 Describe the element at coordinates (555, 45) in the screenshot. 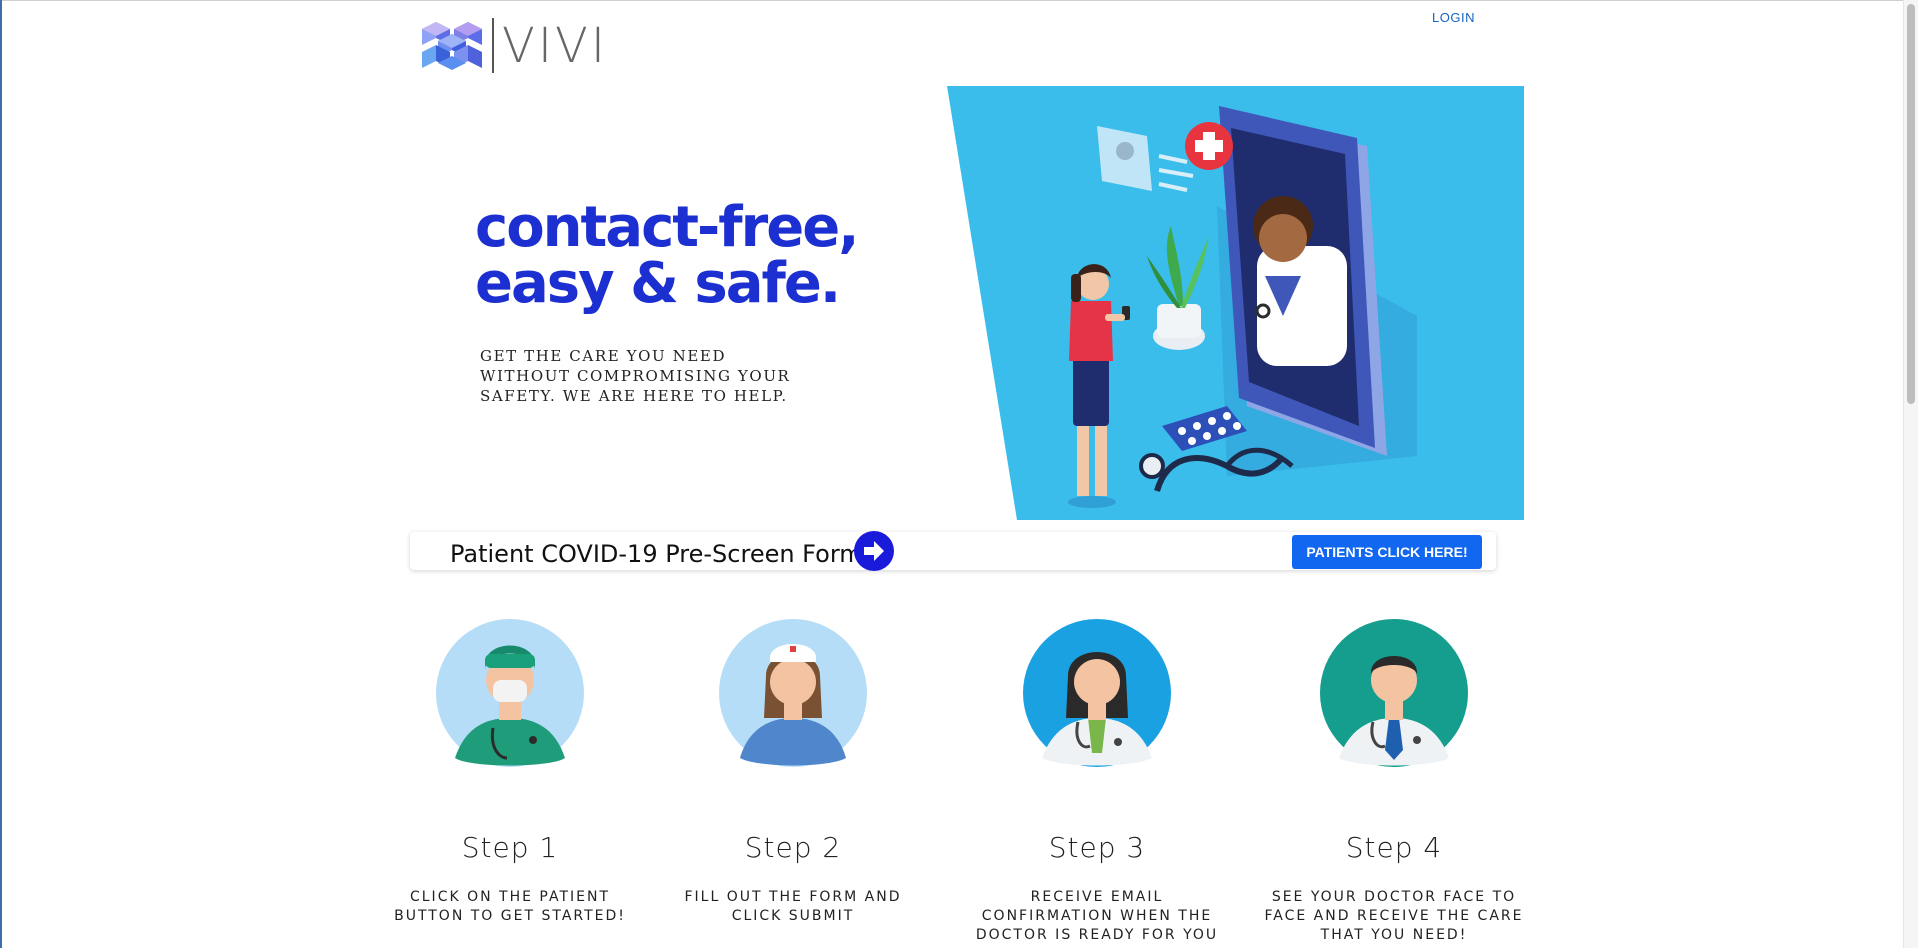

I see `brand-name: VIVI` at that location.